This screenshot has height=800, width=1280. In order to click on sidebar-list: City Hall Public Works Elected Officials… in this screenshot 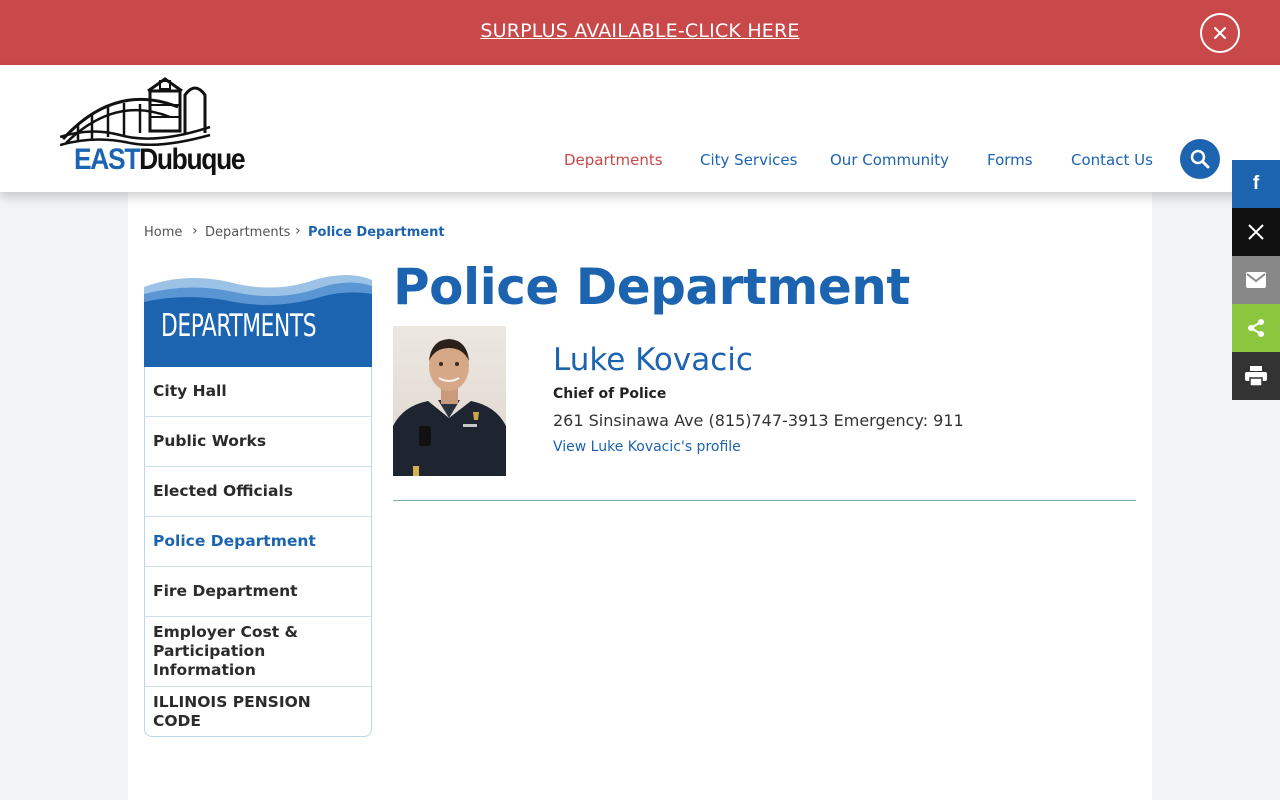, I will do `click(258, 552)`.